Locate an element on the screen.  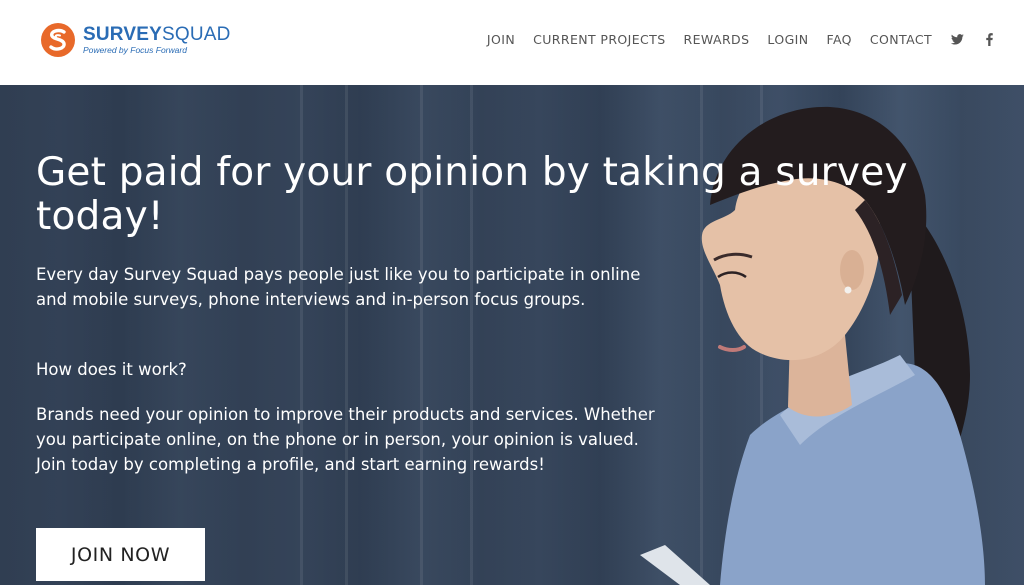
join-now-button: JOIN NOW is located at coordinates (120, 554).